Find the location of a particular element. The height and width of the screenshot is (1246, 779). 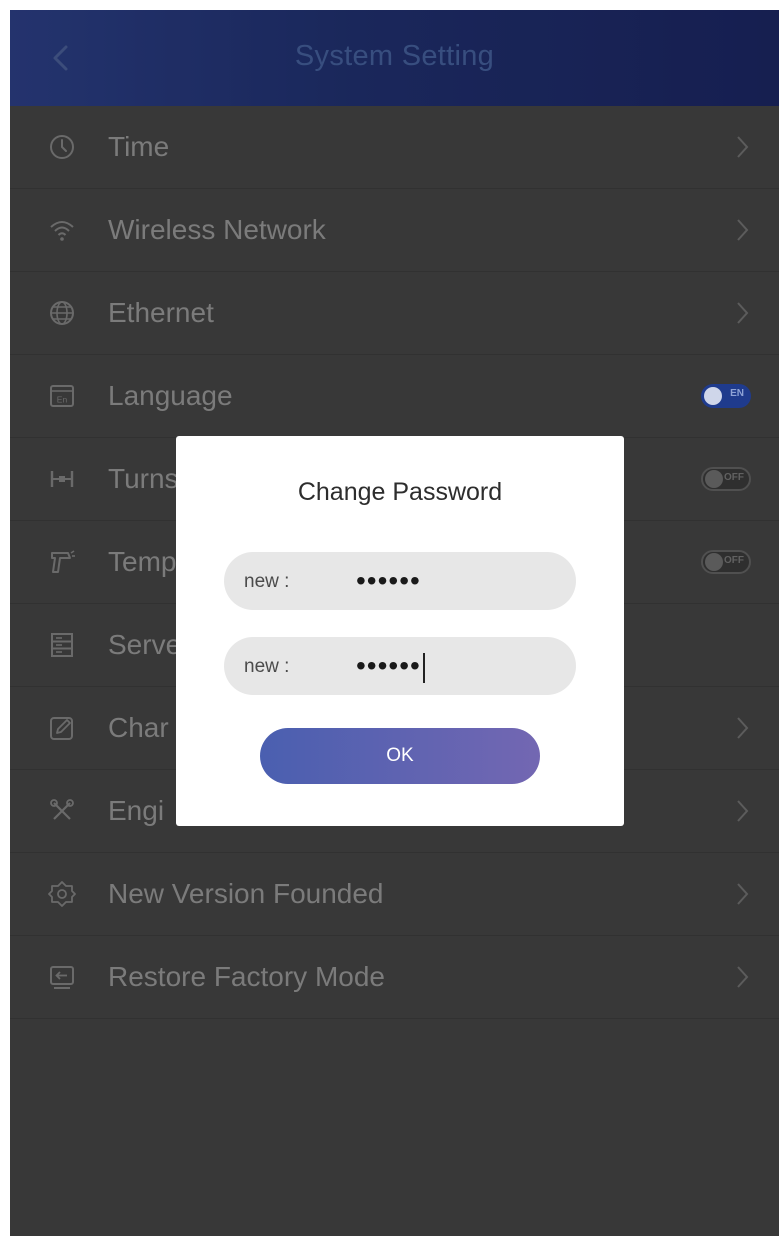

wifi-icon is located at coordinates (62, 231).